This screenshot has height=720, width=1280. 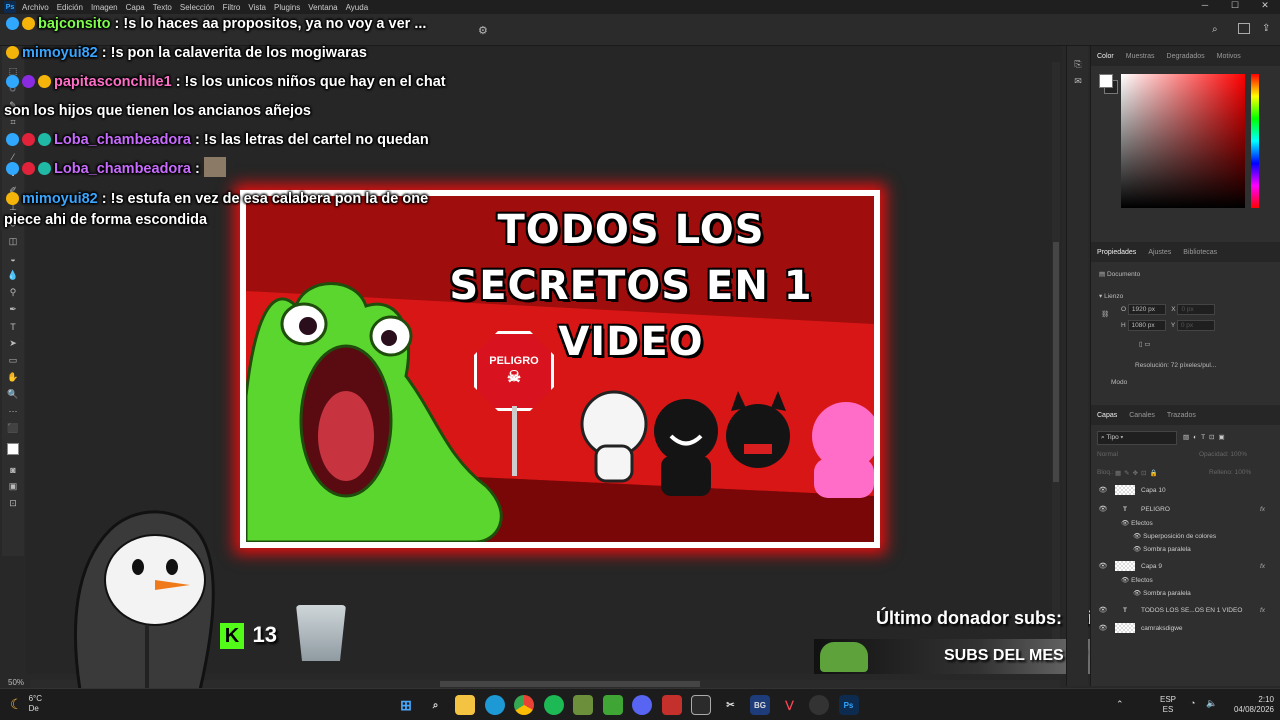 I want to click on spotify-icon, so click(x=553, y=705).